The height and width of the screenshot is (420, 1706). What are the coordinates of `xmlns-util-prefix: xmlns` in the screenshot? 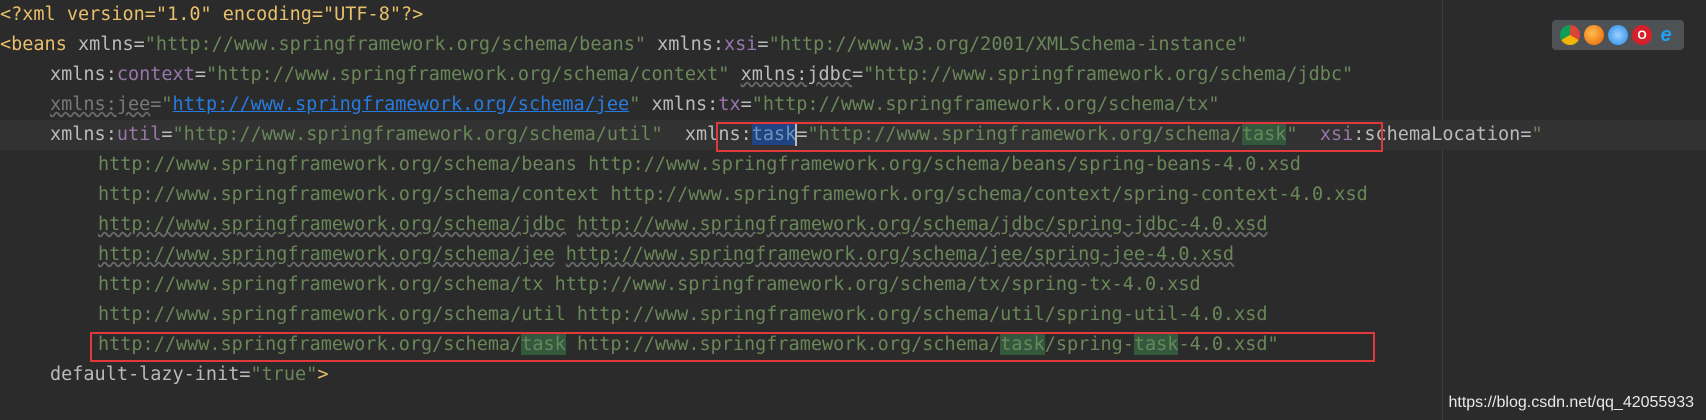 It's located at (78, 134).